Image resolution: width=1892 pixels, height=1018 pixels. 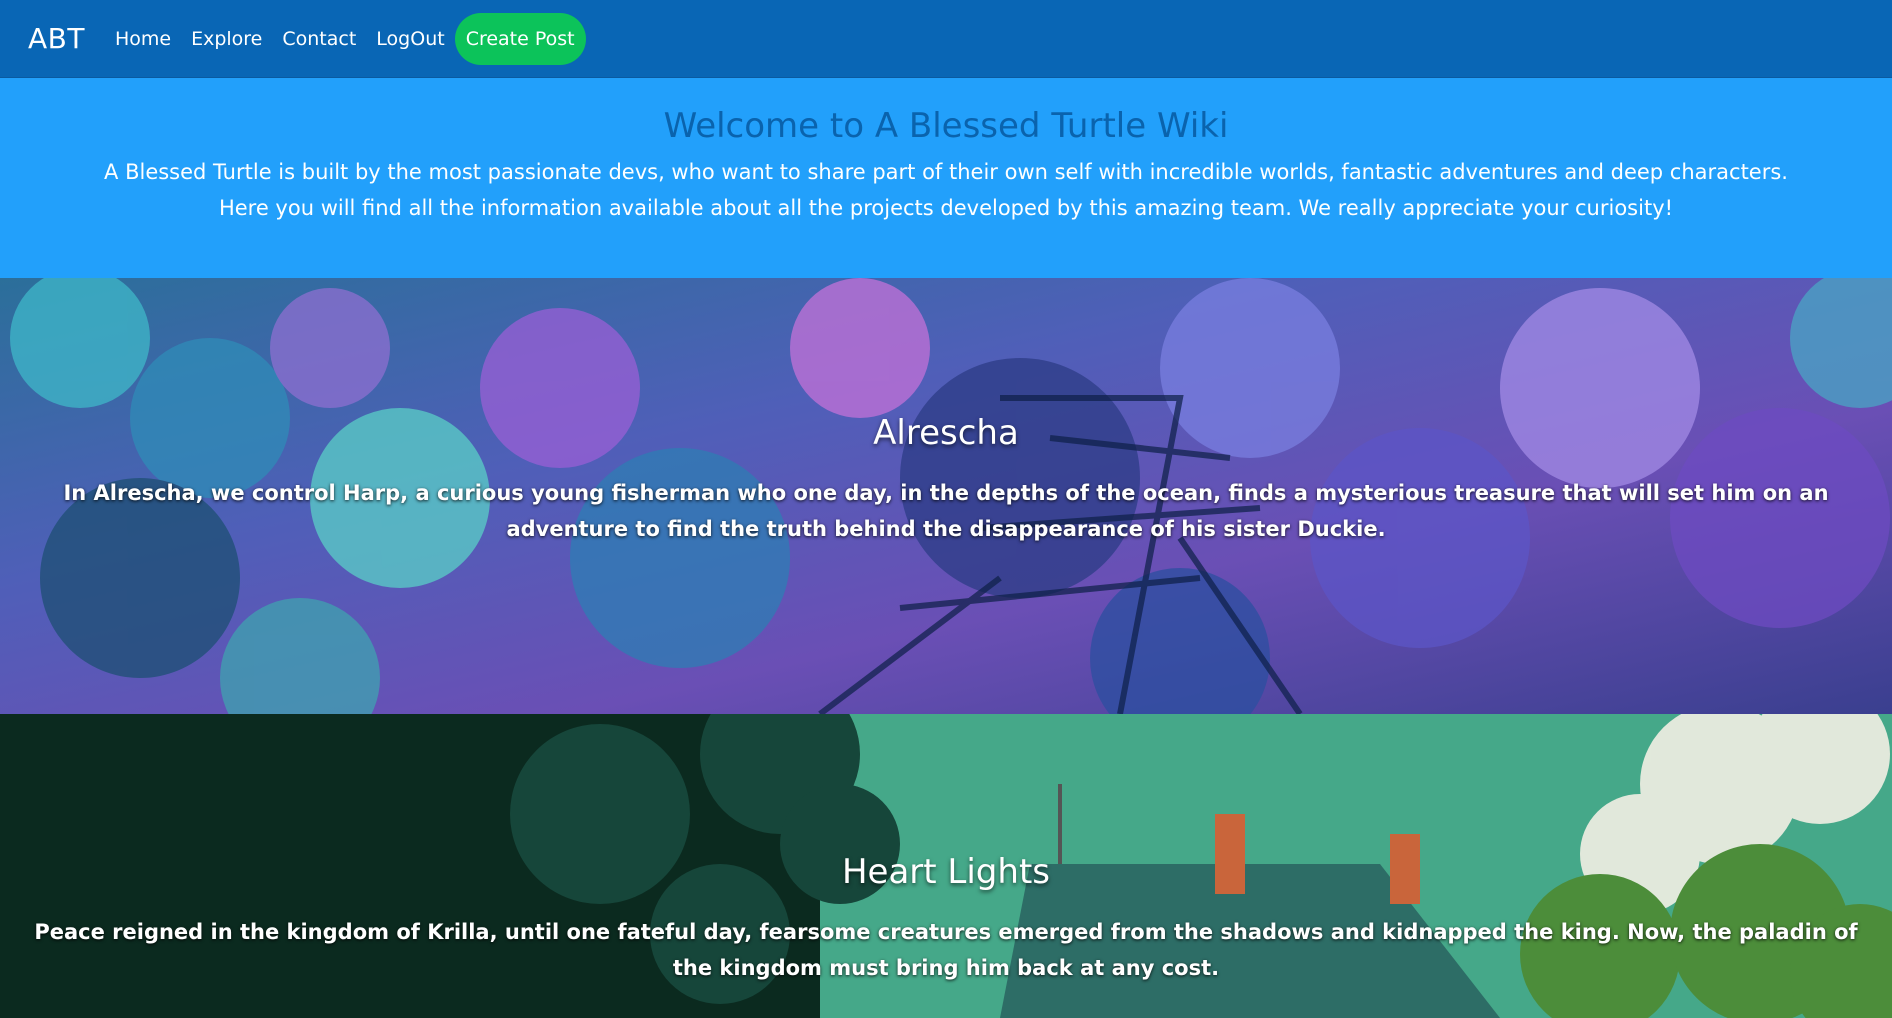 I want to click on project-title-alrescha: Alrescha, so click(x=946, y=433).